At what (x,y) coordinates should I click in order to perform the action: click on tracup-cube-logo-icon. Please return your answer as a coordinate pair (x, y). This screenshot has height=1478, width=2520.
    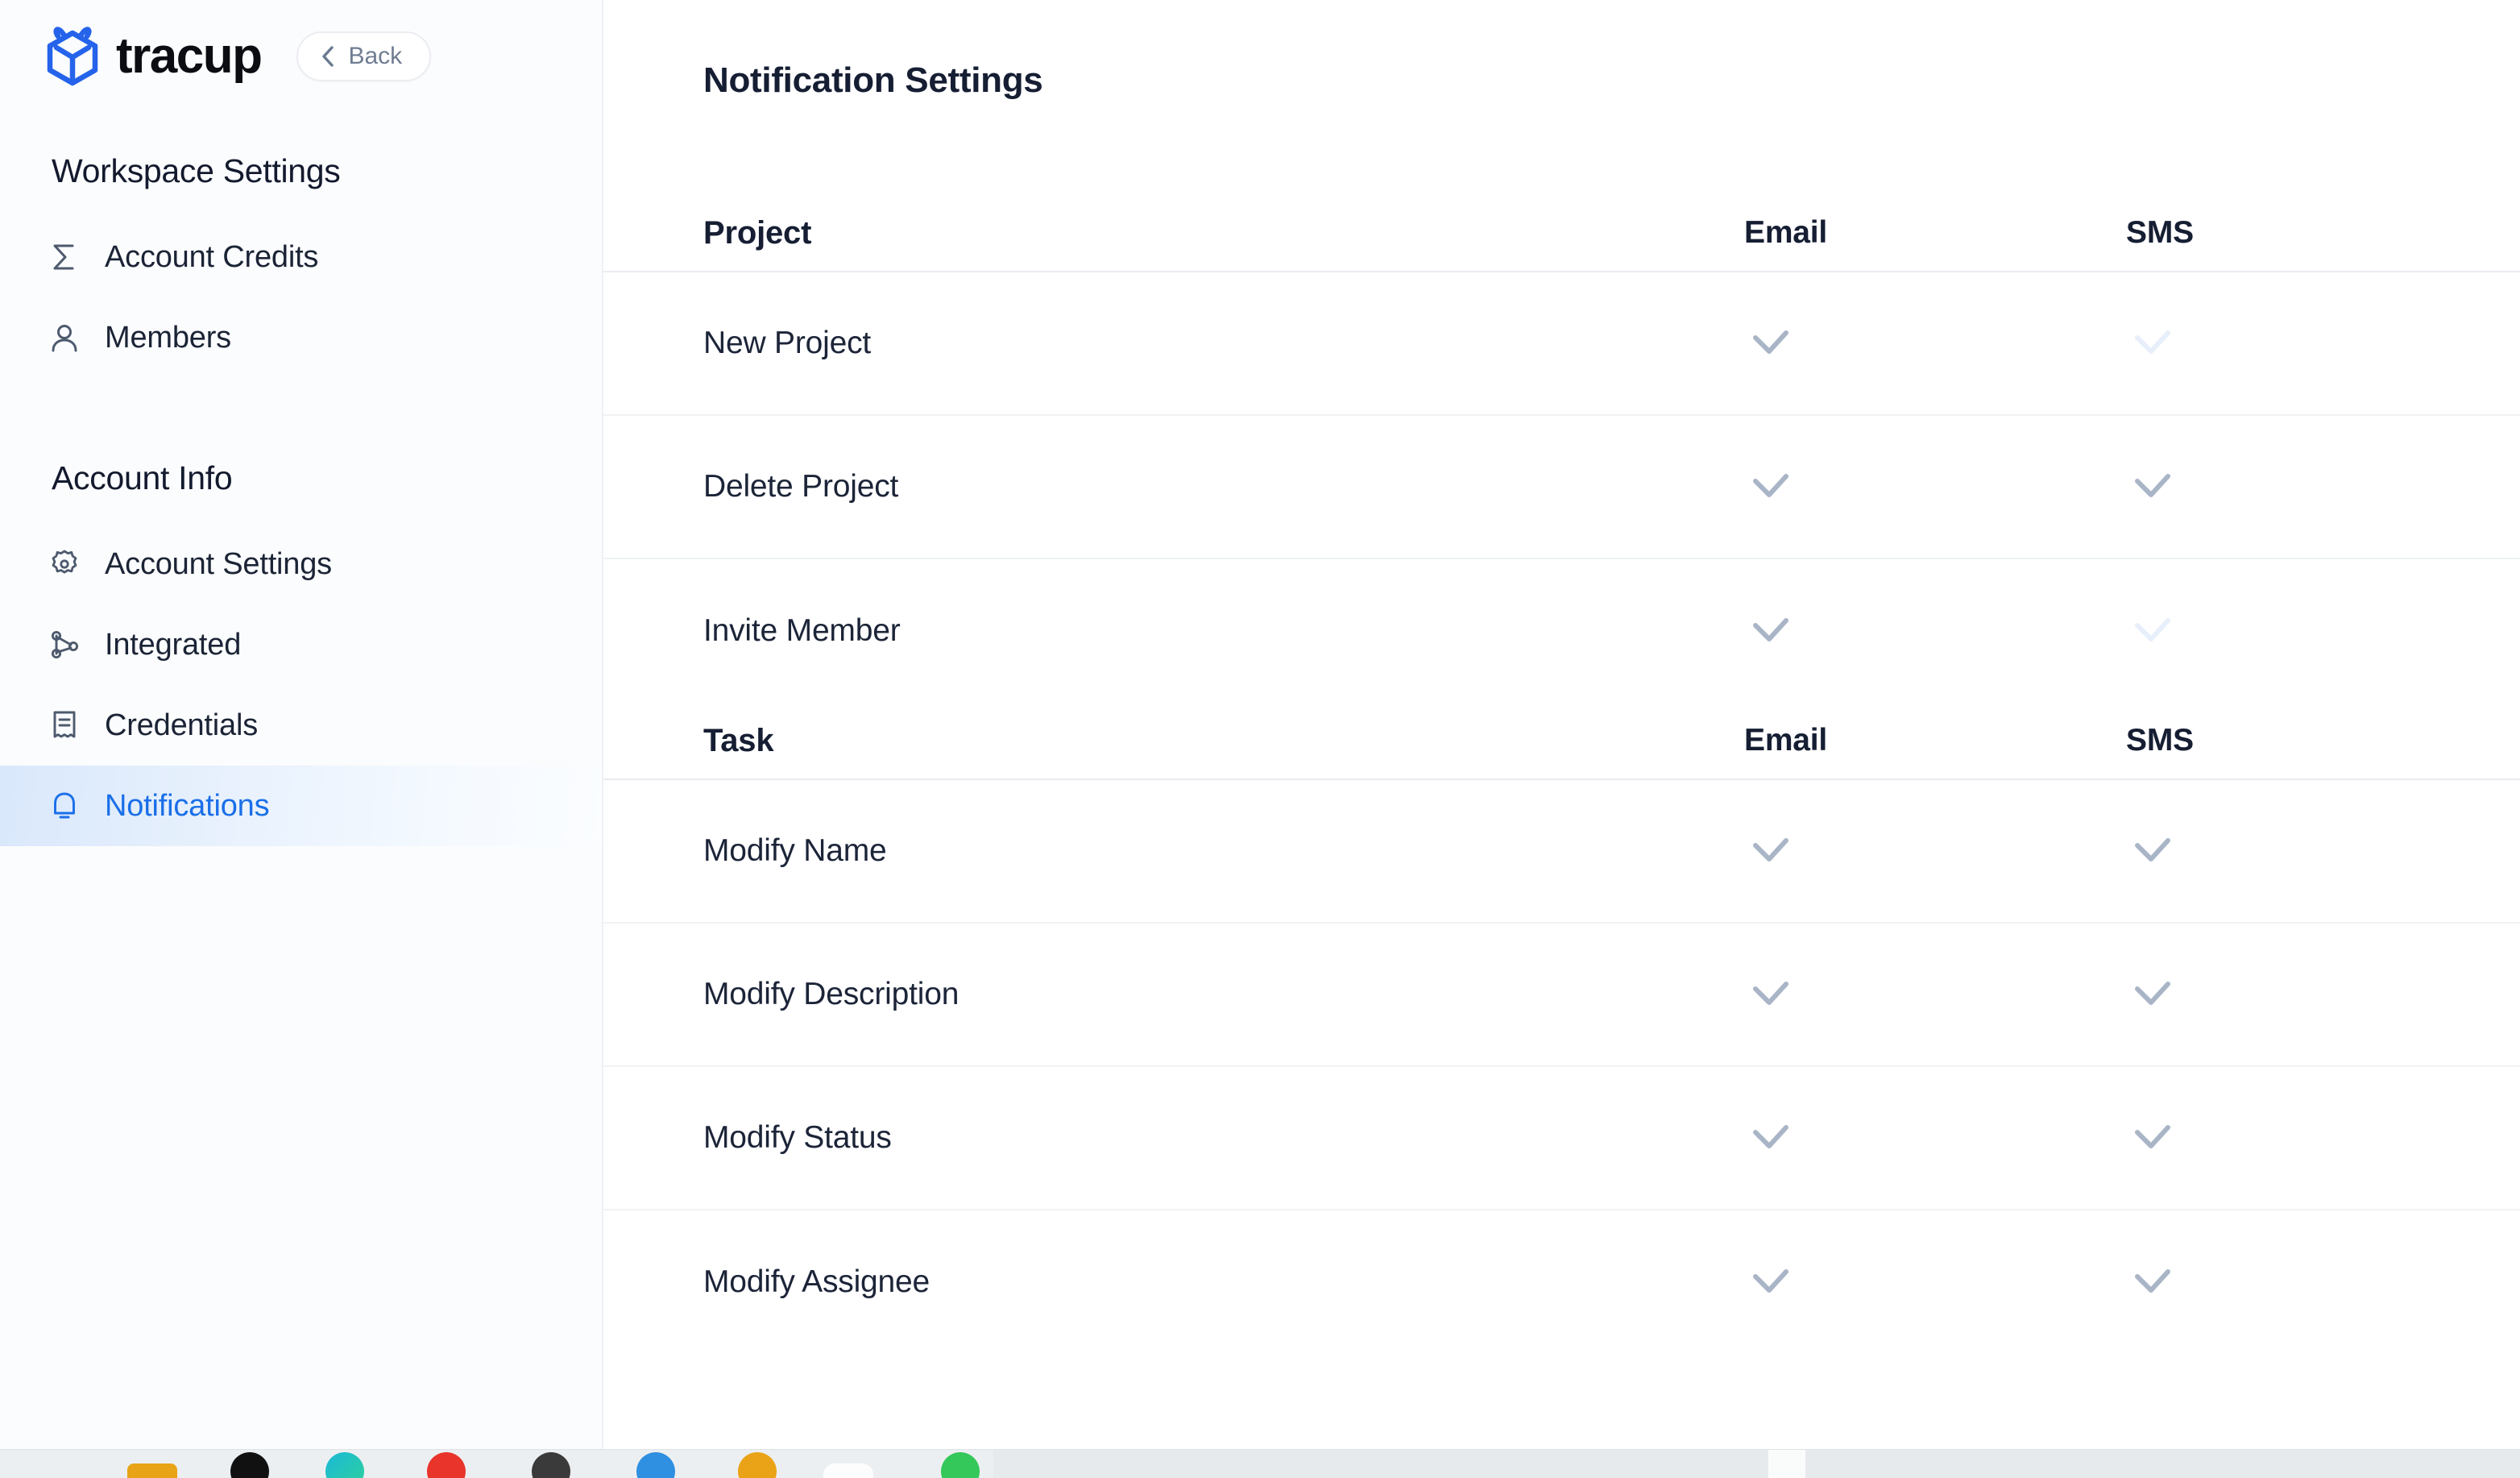
    Looking at the image, I should click on (72, 56).